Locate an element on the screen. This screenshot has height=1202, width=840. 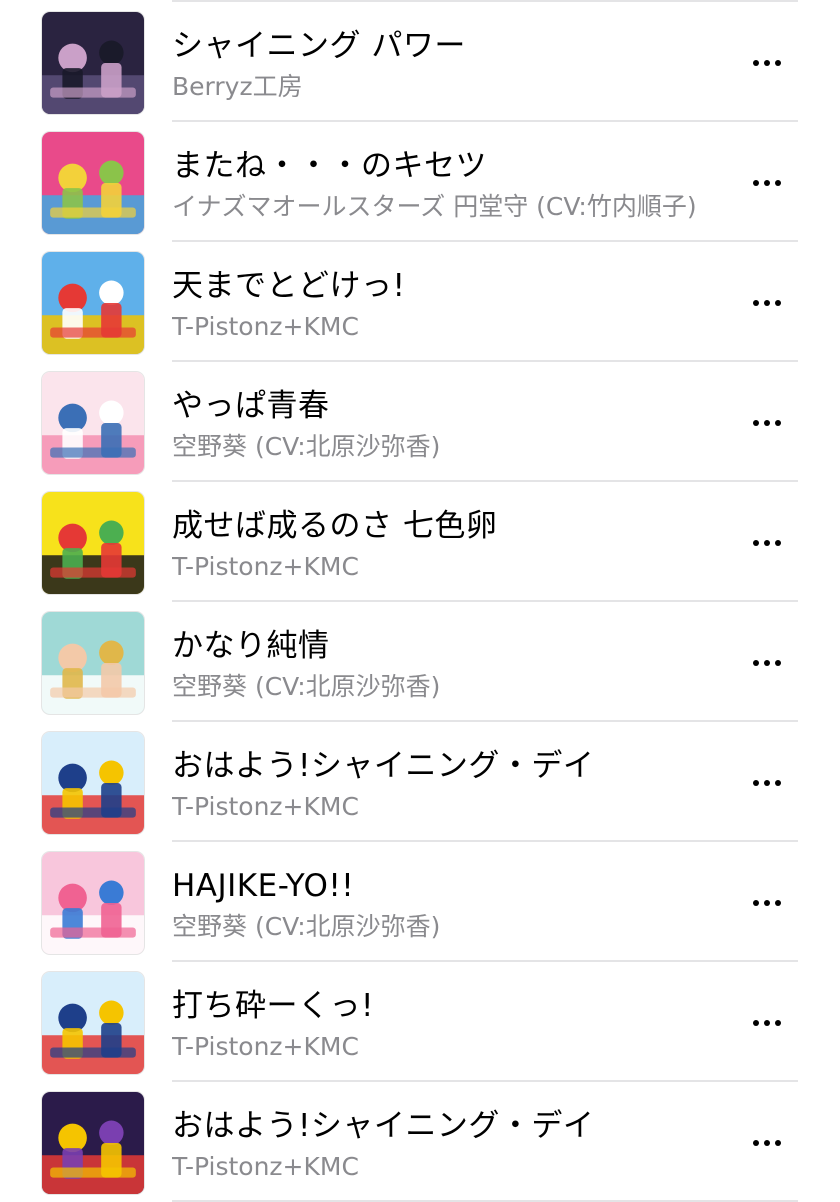
track-row-7: おはよう!シャイニング・デイ T-Pistonz+KMC is located at coordinates (420, 782).